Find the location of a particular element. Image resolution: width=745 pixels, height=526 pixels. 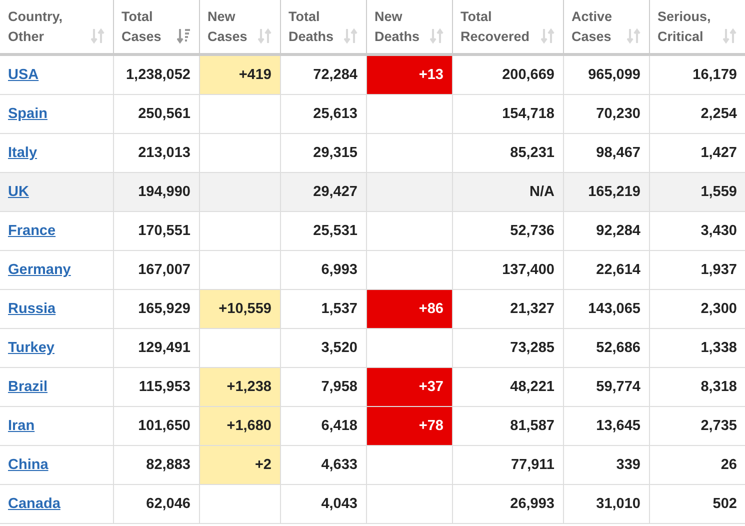

table-cell: +37 is located at coordinates (409, 387).